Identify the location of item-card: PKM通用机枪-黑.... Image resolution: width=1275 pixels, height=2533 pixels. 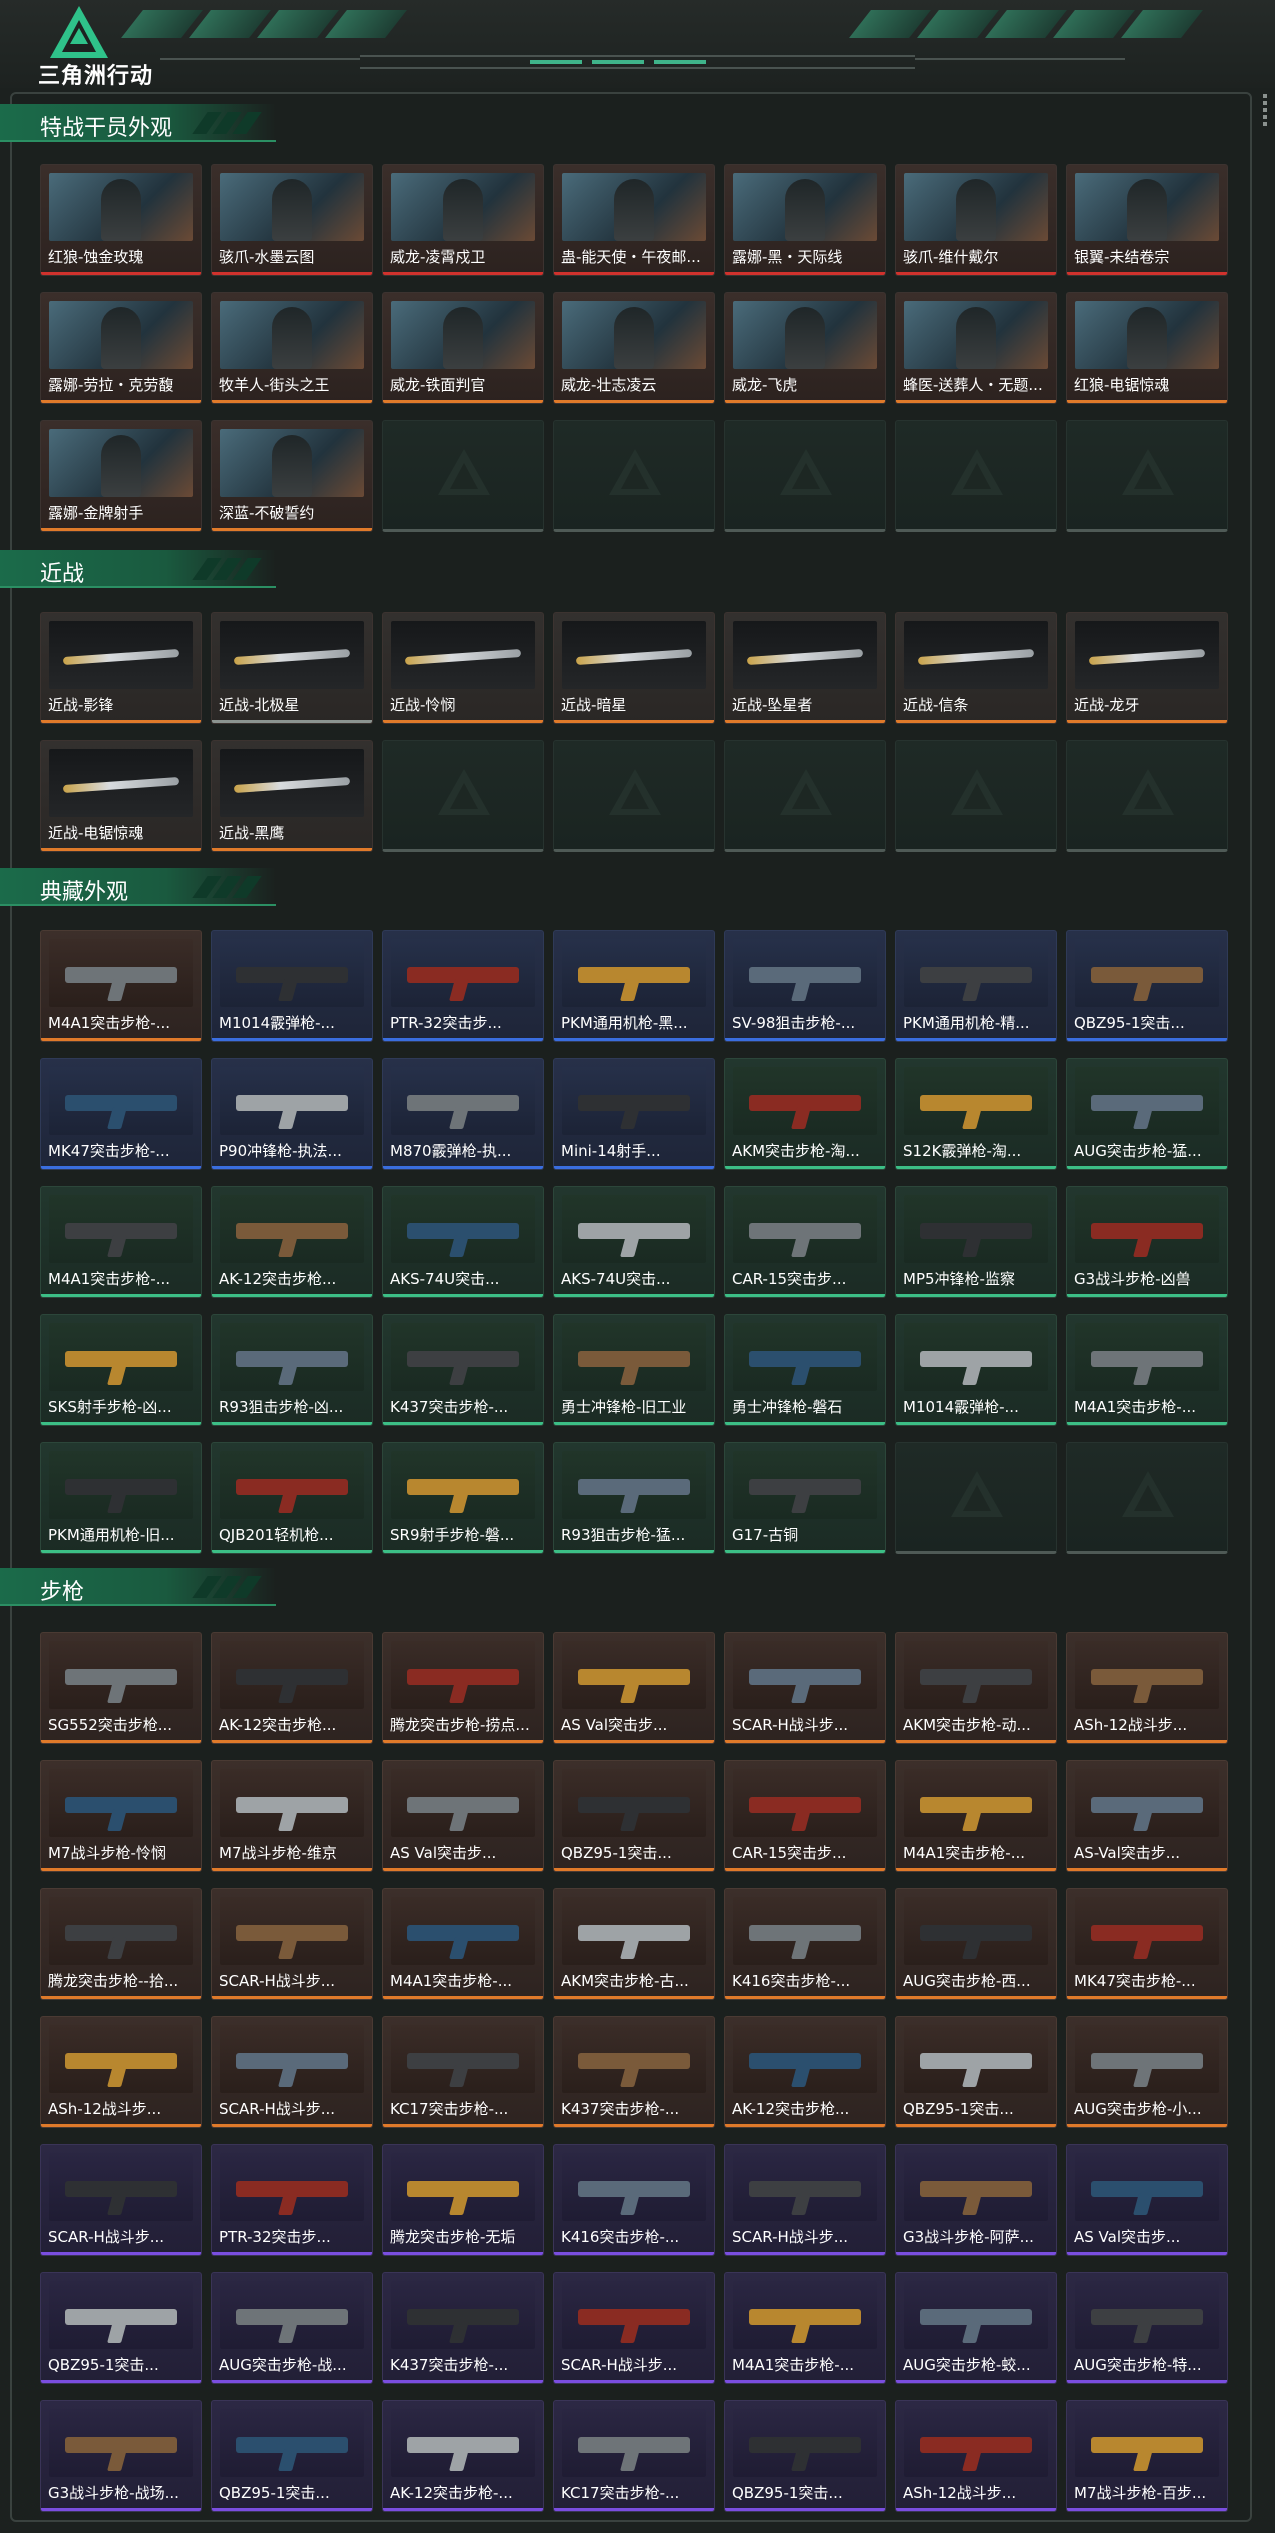
(634, 986).